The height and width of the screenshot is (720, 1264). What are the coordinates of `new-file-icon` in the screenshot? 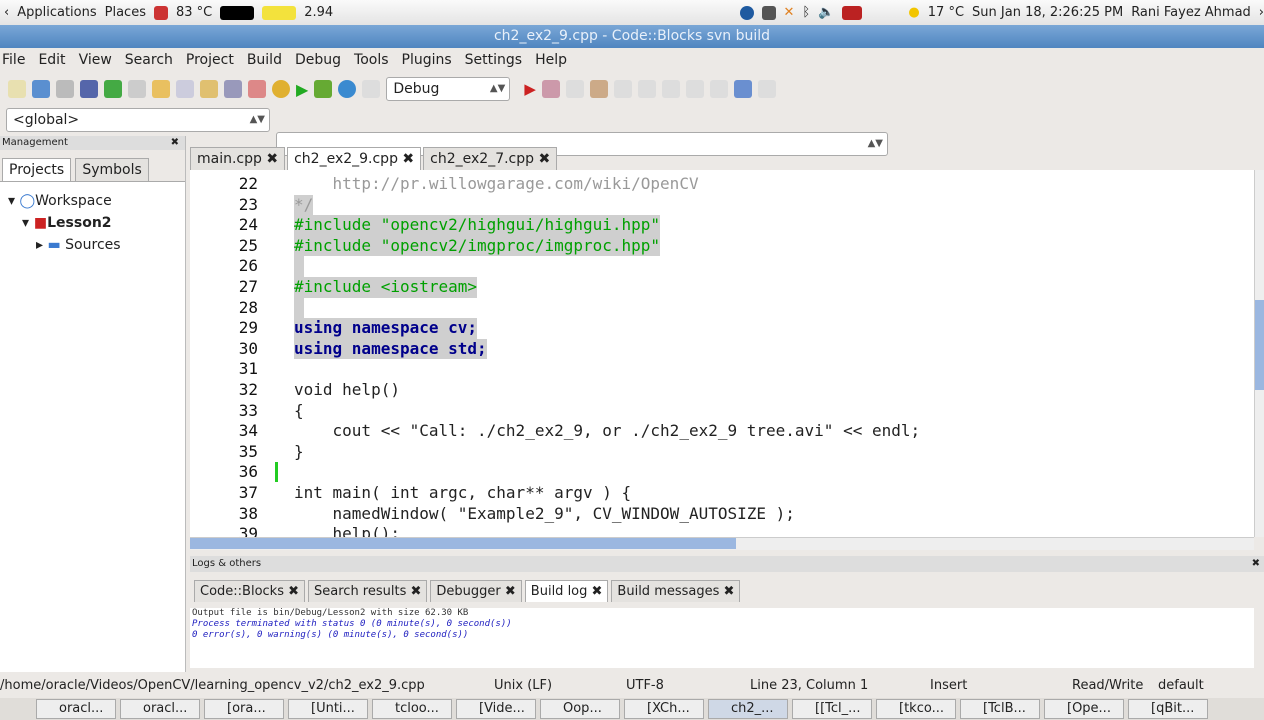 It's located at (17, 89).